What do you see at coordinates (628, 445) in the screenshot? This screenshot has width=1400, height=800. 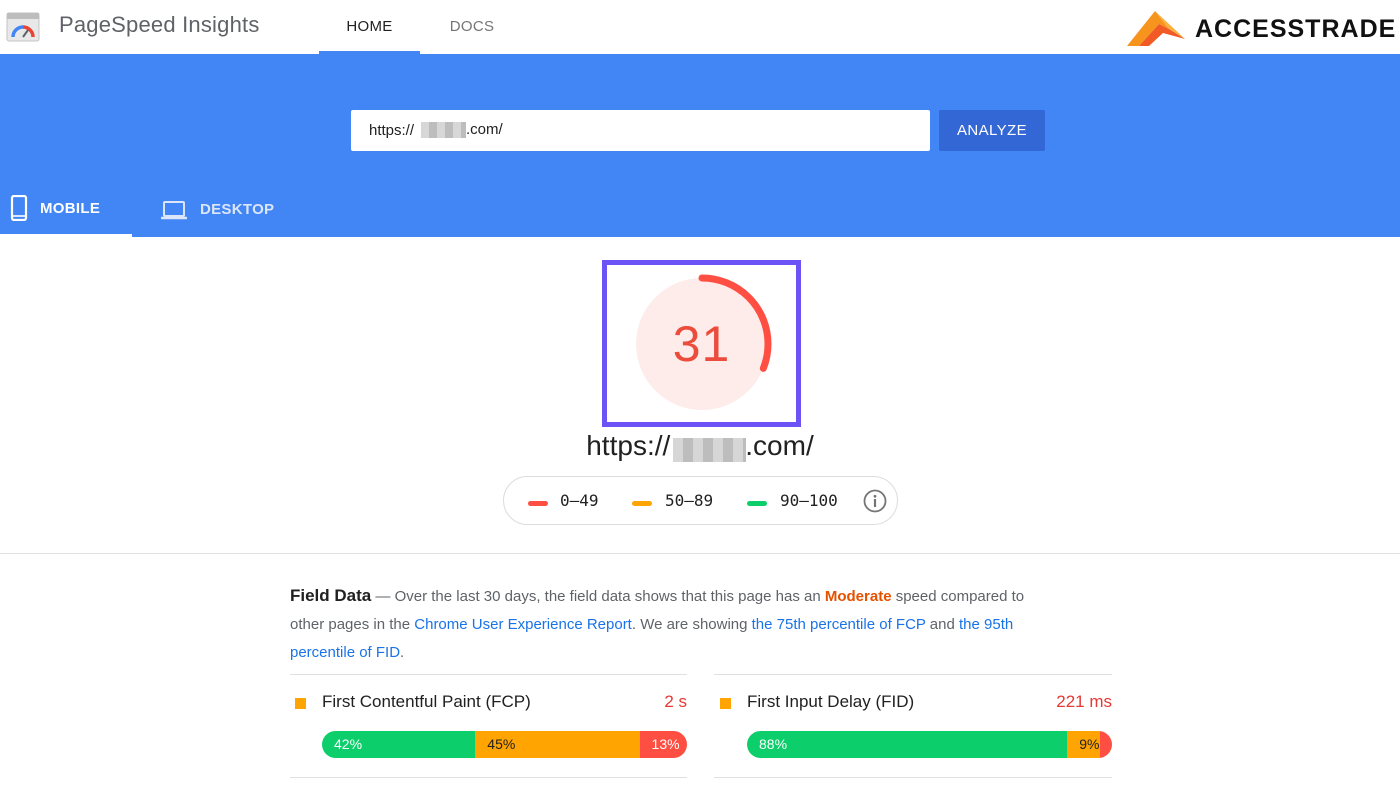 I see `analyzed-url-prefix: https://` at bounding box center [628, 445].